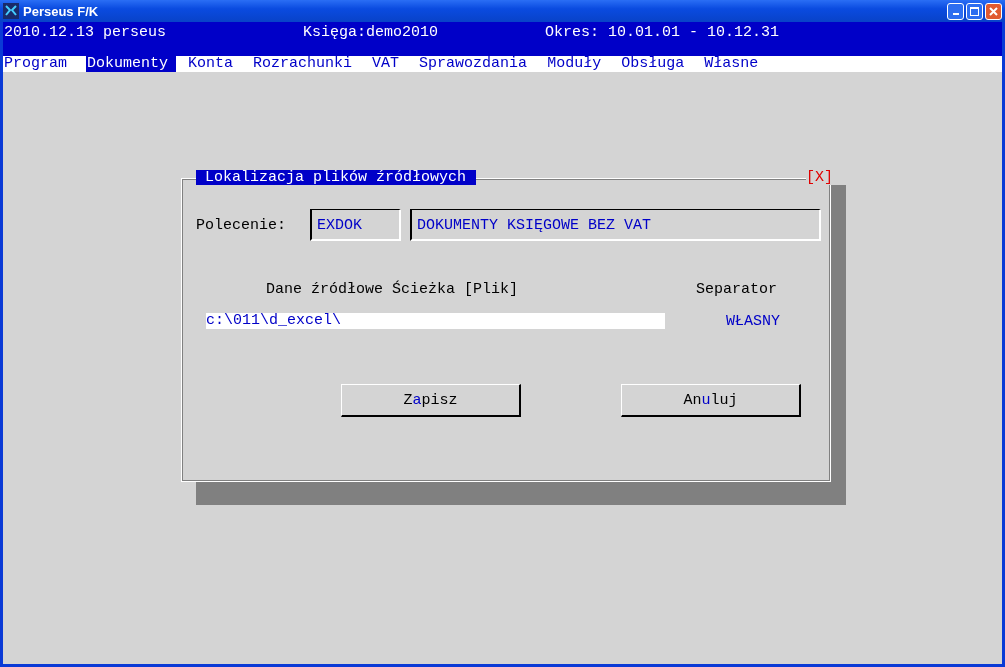 The height and width of the screenshot is (667, 1005). I want to click on menu-item: VAT, so click(385, 64).